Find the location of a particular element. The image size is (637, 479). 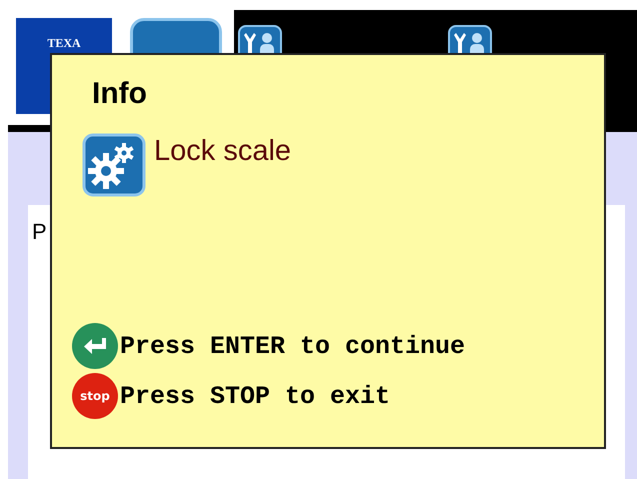

action-hint: Press ENTER to continue is located at coordinates (293, 346).